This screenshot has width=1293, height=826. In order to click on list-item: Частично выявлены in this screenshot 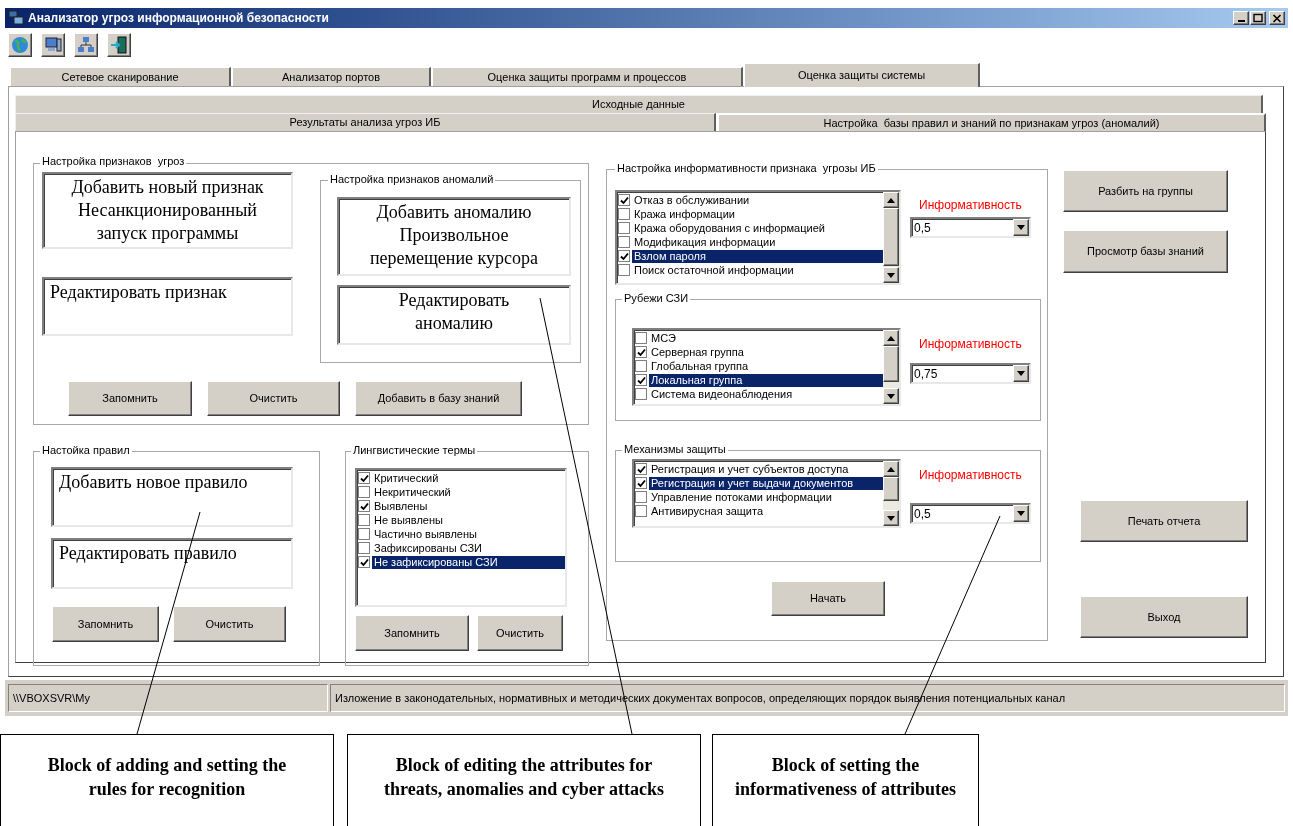, I will do `click(468, 534)`.